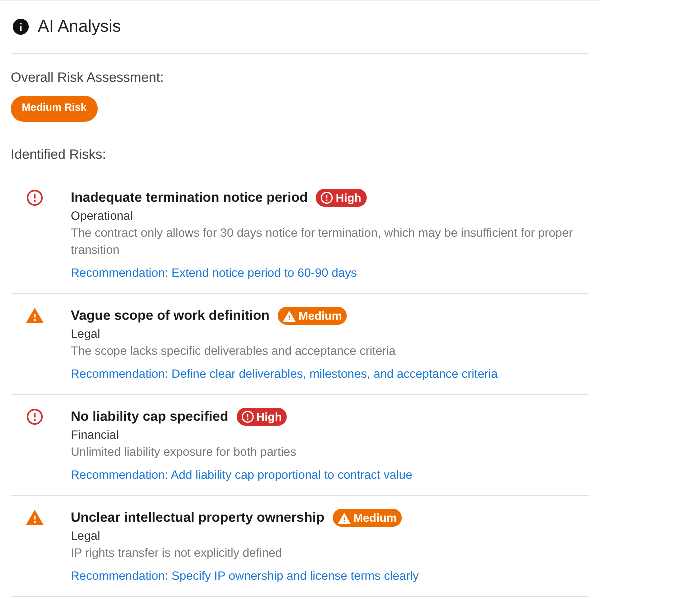 This screenshot has width=680, height=605. I want to click on risk-description: IP rights transfer is not explicitly defined, so click(177, 553).